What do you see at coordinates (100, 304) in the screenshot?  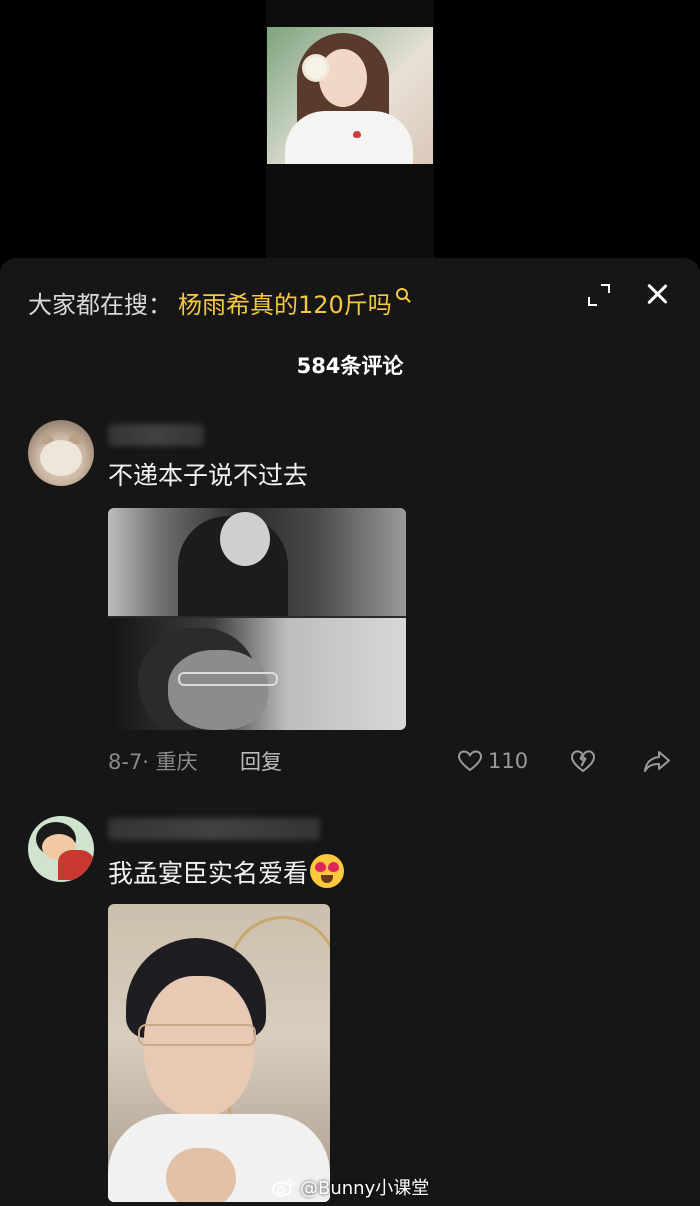 I see `trending-search-prefix: 大家都在搜：` at bounding box center [100, 304].